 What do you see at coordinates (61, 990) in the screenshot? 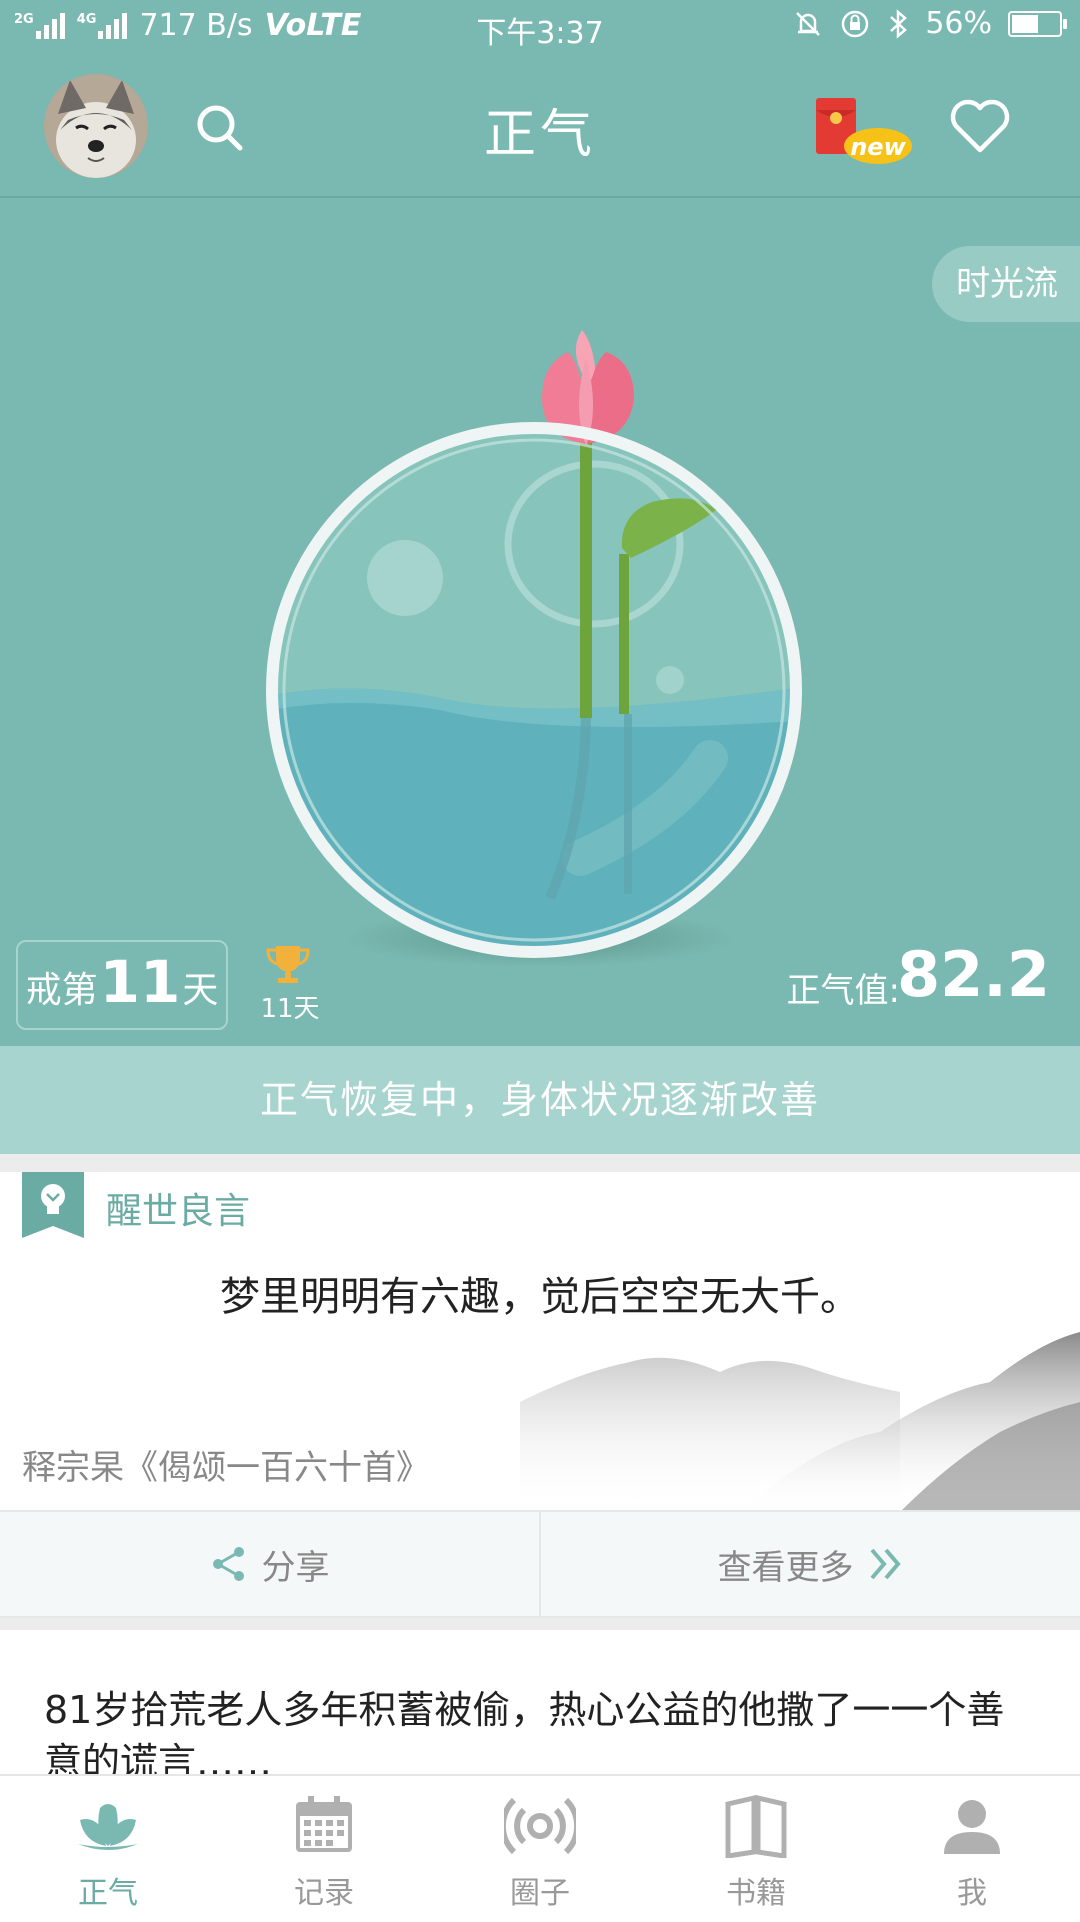
I see `streak-prefix: 戒第` at bounding box center [61, 990].